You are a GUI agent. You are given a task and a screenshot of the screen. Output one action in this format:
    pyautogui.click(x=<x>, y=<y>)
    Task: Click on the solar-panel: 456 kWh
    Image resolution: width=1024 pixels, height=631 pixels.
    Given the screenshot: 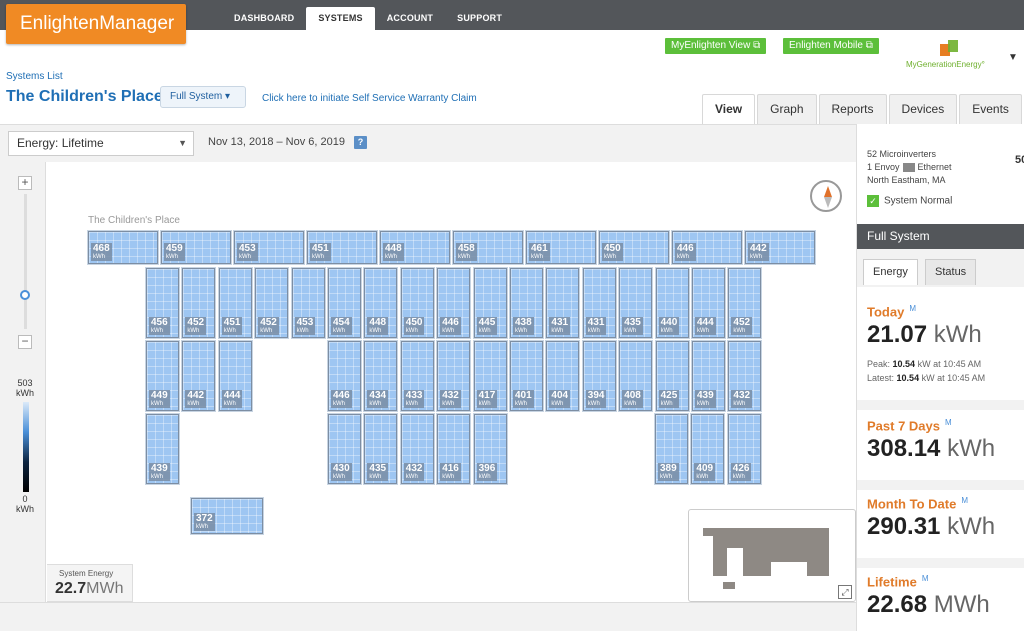 What is the action you would take?
    pyautogui.click(x=162, y=303)
    